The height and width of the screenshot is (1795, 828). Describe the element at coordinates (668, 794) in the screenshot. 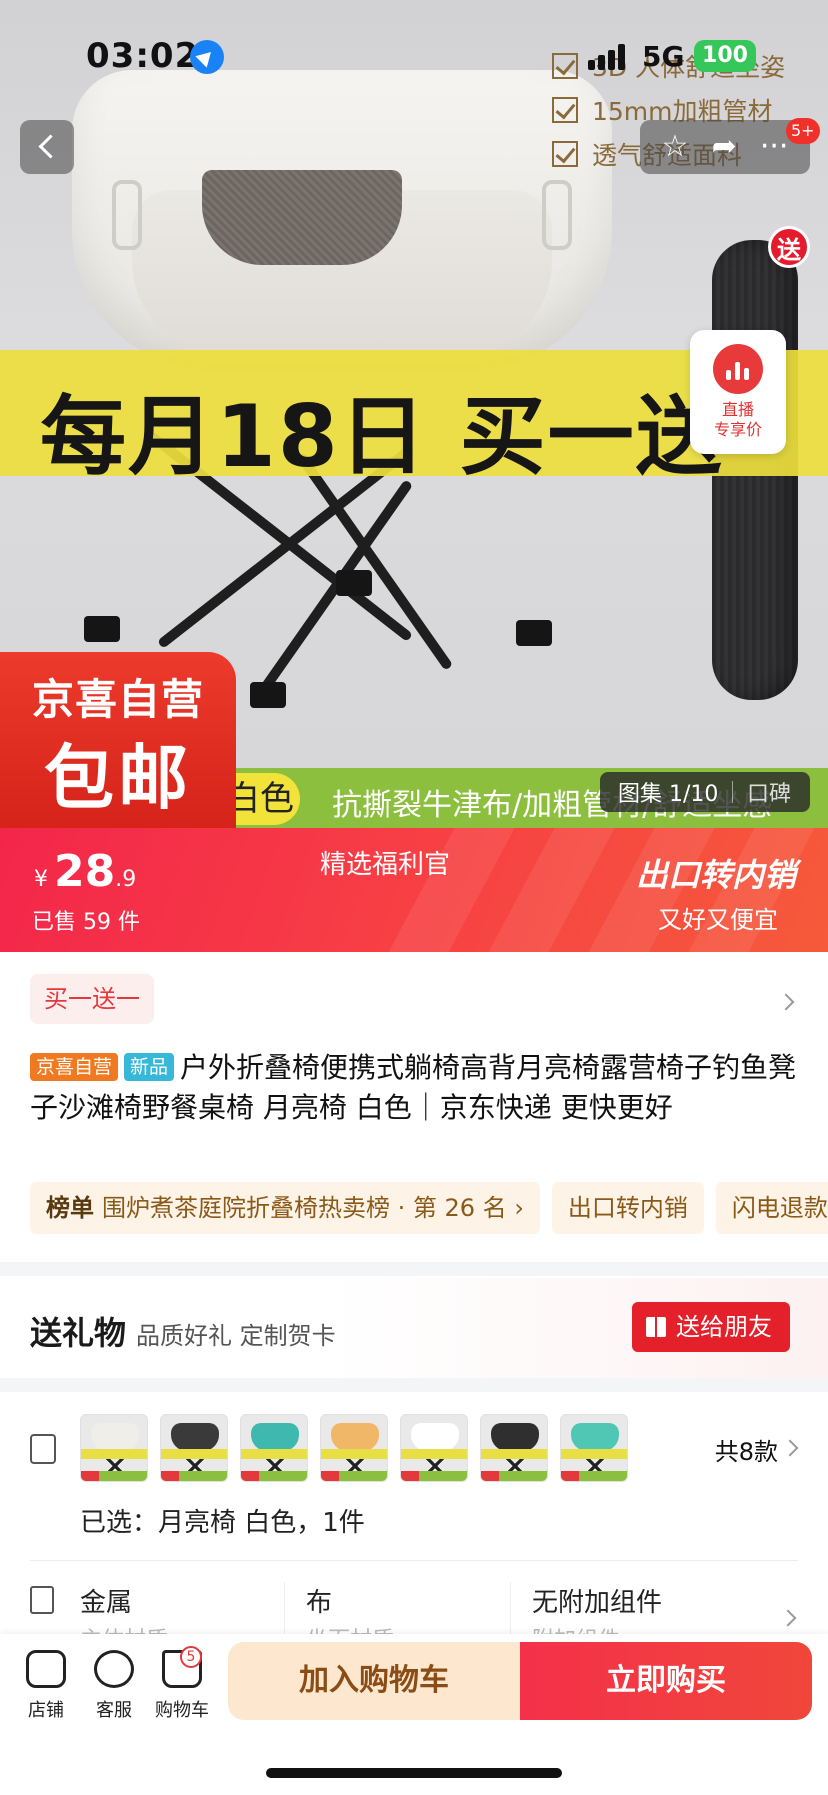

I see `album-counter: 图集 1/10` at that location.